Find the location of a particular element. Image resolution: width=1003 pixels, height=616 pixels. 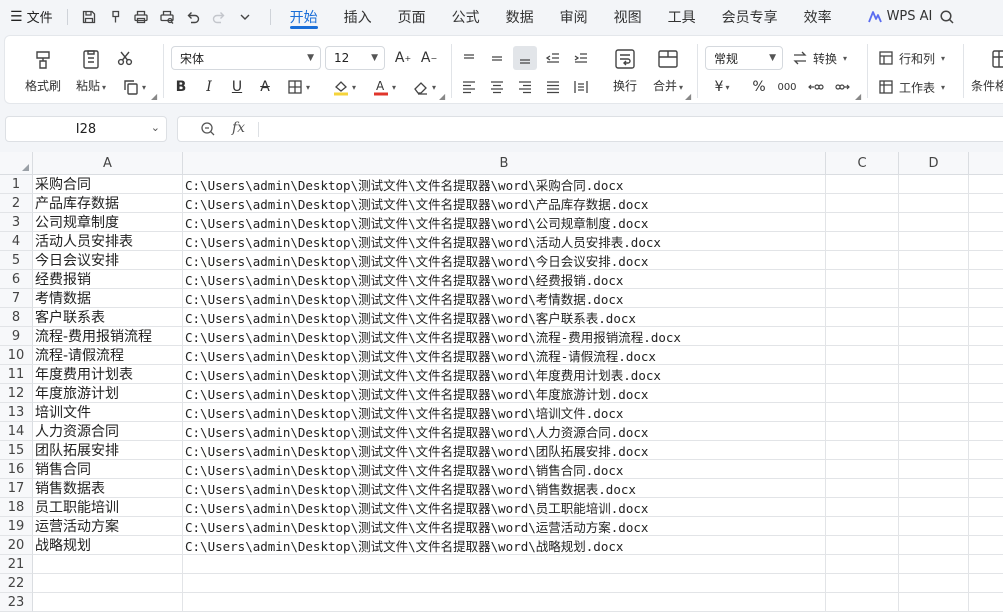

paste-button: 粘贴 ▾ is located at coordinates (91, 70).